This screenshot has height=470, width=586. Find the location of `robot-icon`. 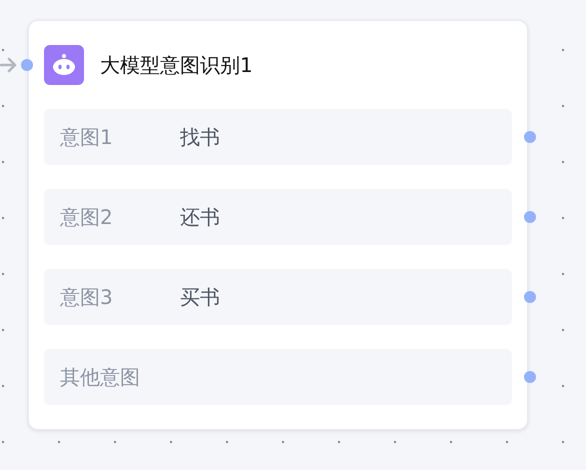

robot-icon is located at coordinates (64, 65).